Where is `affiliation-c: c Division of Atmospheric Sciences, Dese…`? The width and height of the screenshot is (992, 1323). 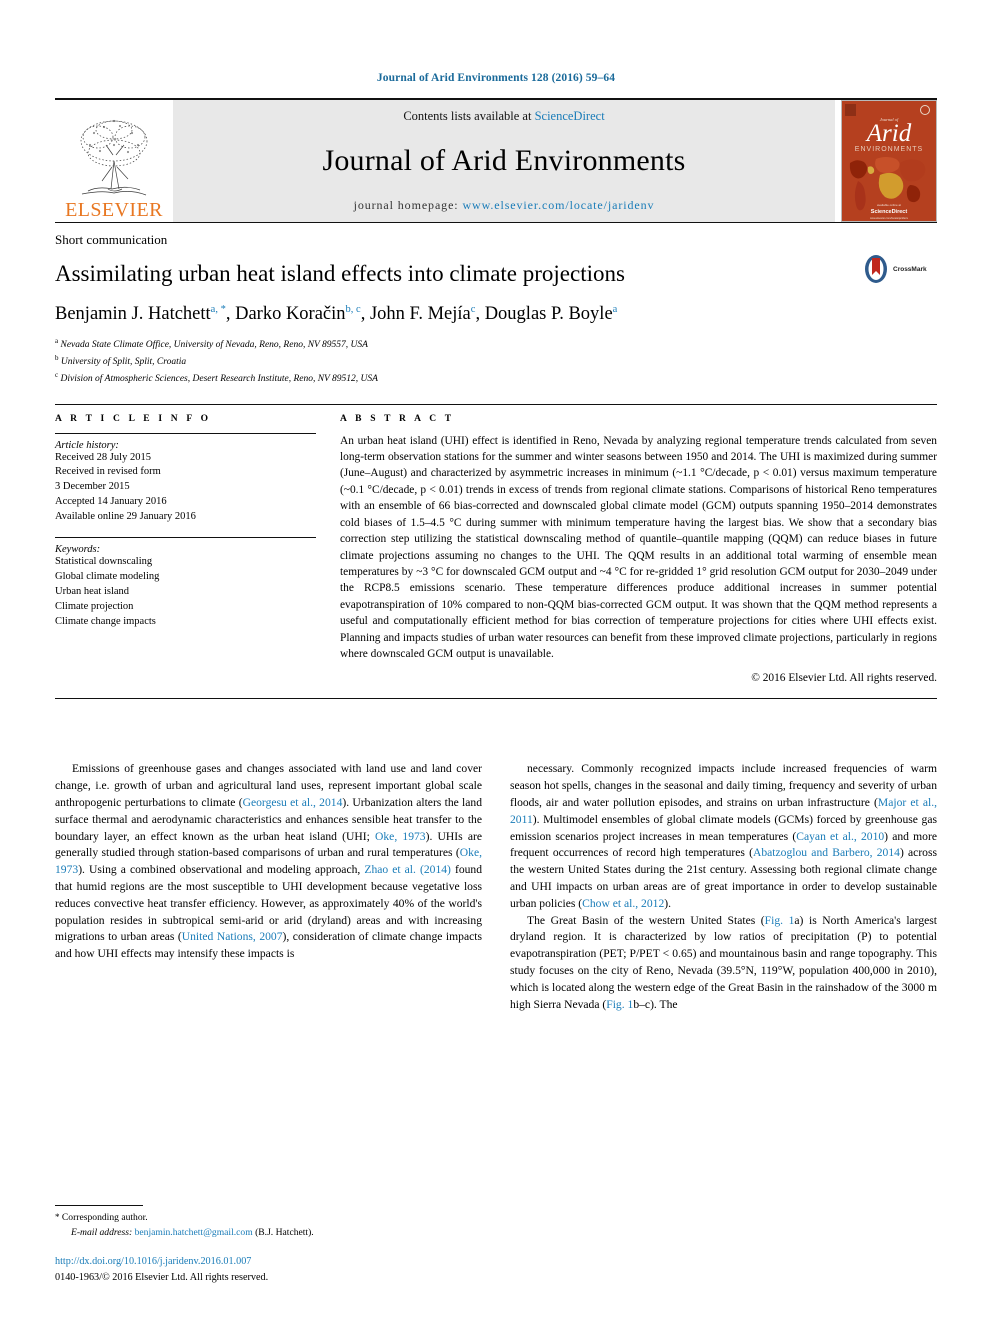 affiliation-c: c Division of Atmospheric Sciences, Dese… is located at coordinates (496, 378).